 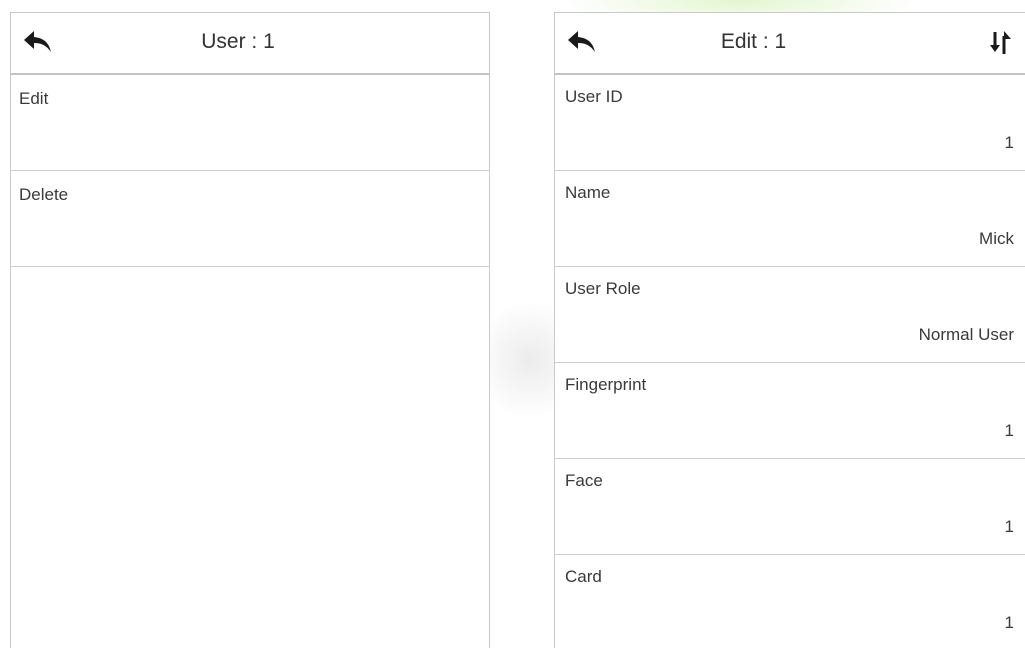 What do you see at coordinates (790, 219) in the screenshot?
I see `field-name: Name Mick` at bounding box center [790, 219].